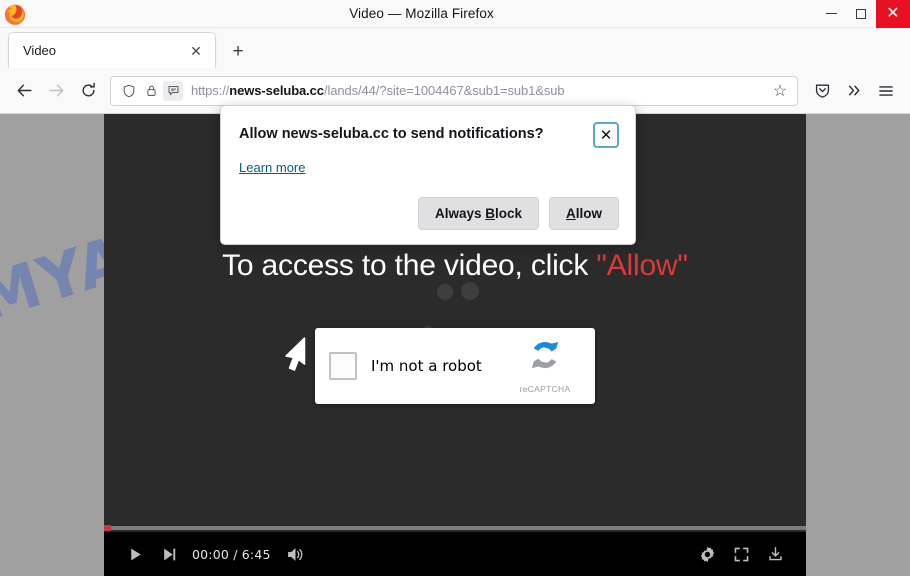 The height and width of the screenshot is (576, 910). I want to click on recaptcha-brand: reCAPTCHA, so click(545, 366).